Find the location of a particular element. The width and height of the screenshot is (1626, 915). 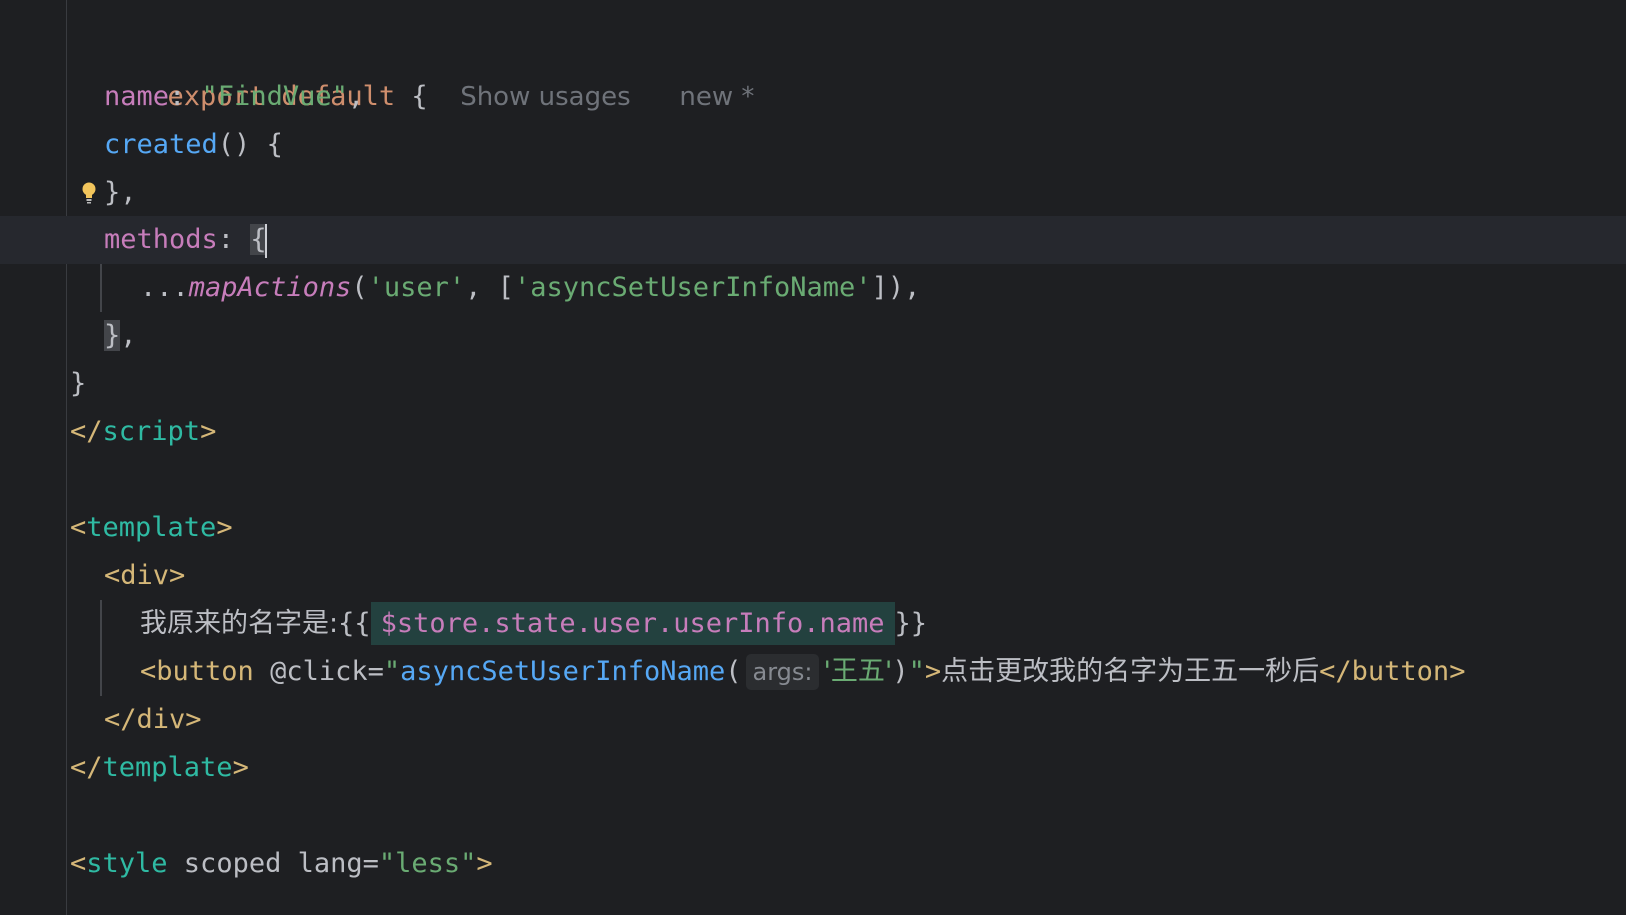

tag-name-style: style is located at coordinates (127, 863).